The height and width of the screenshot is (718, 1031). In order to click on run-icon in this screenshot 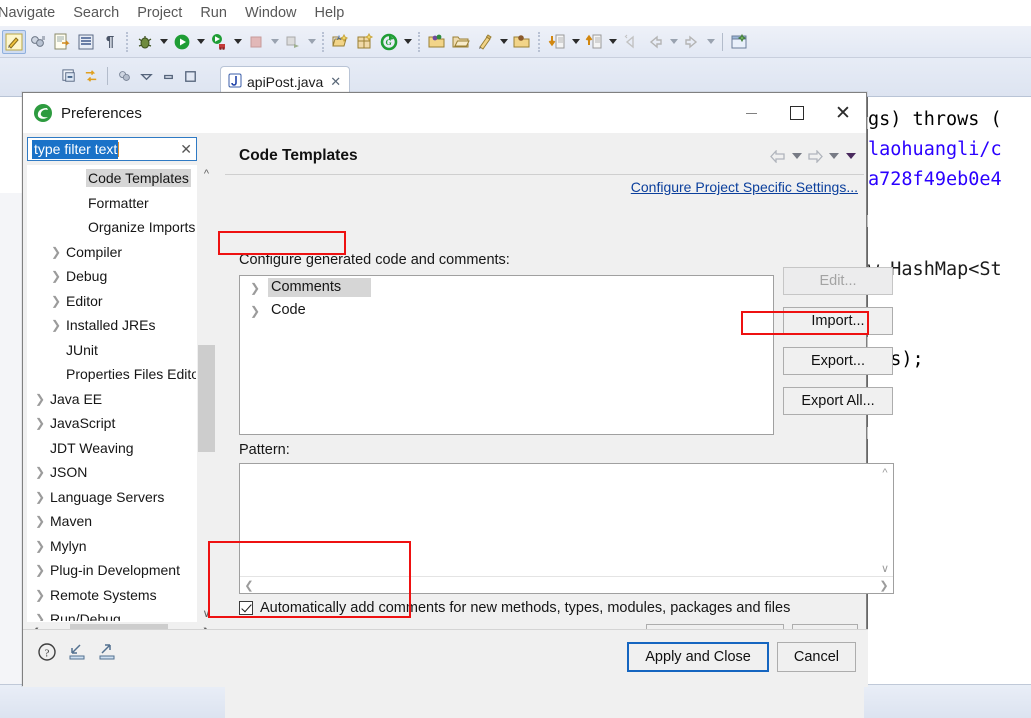, I will do `click(182, 42)`.